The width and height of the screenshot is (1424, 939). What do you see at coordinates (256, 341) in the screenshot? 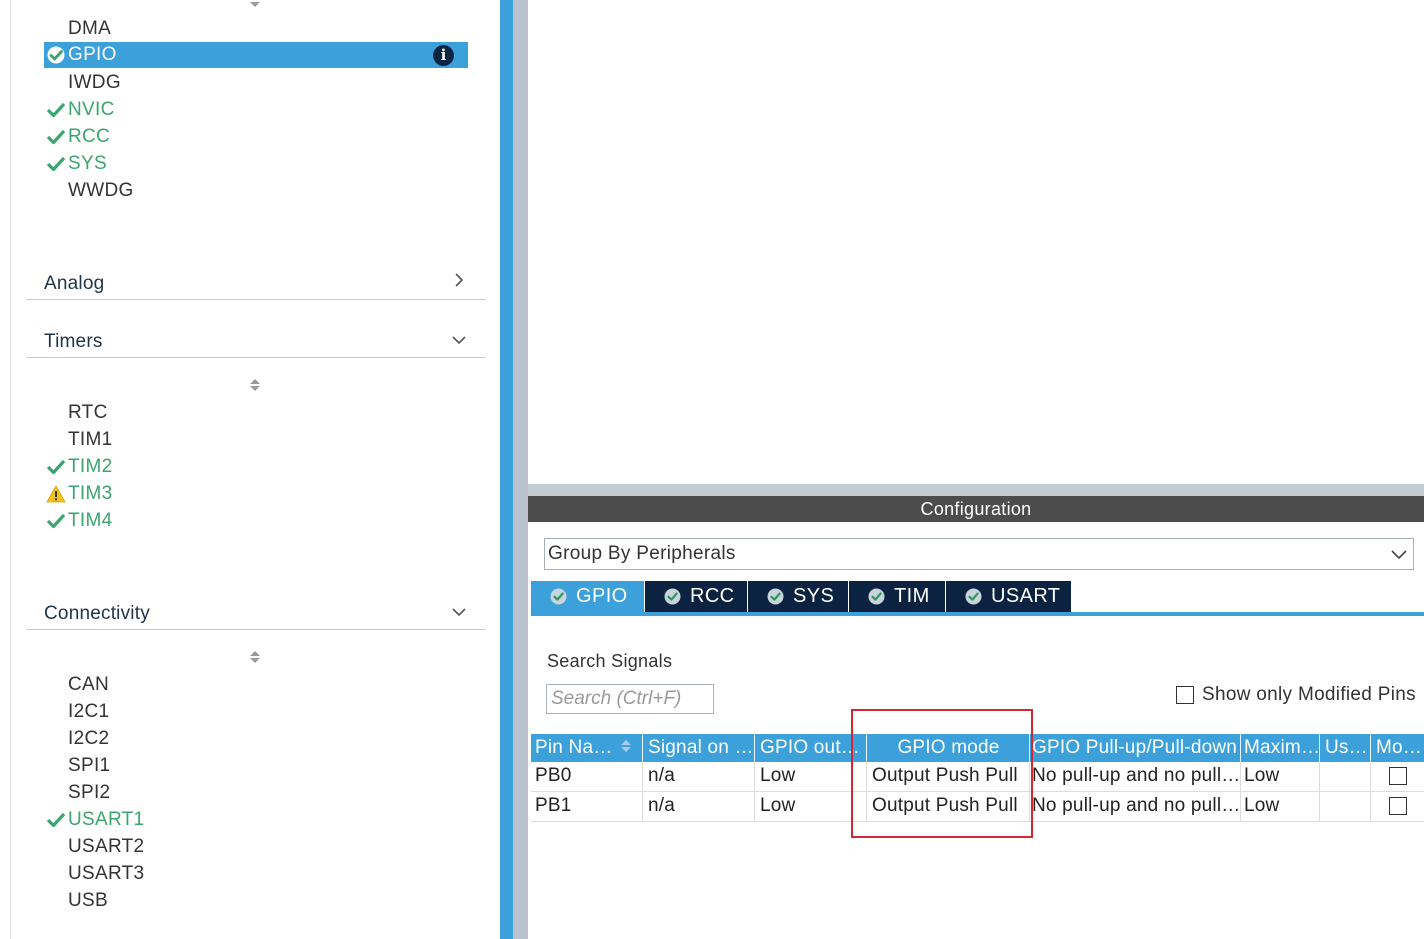
I see `section-timers: Timers` at bounding box center [256, 341].